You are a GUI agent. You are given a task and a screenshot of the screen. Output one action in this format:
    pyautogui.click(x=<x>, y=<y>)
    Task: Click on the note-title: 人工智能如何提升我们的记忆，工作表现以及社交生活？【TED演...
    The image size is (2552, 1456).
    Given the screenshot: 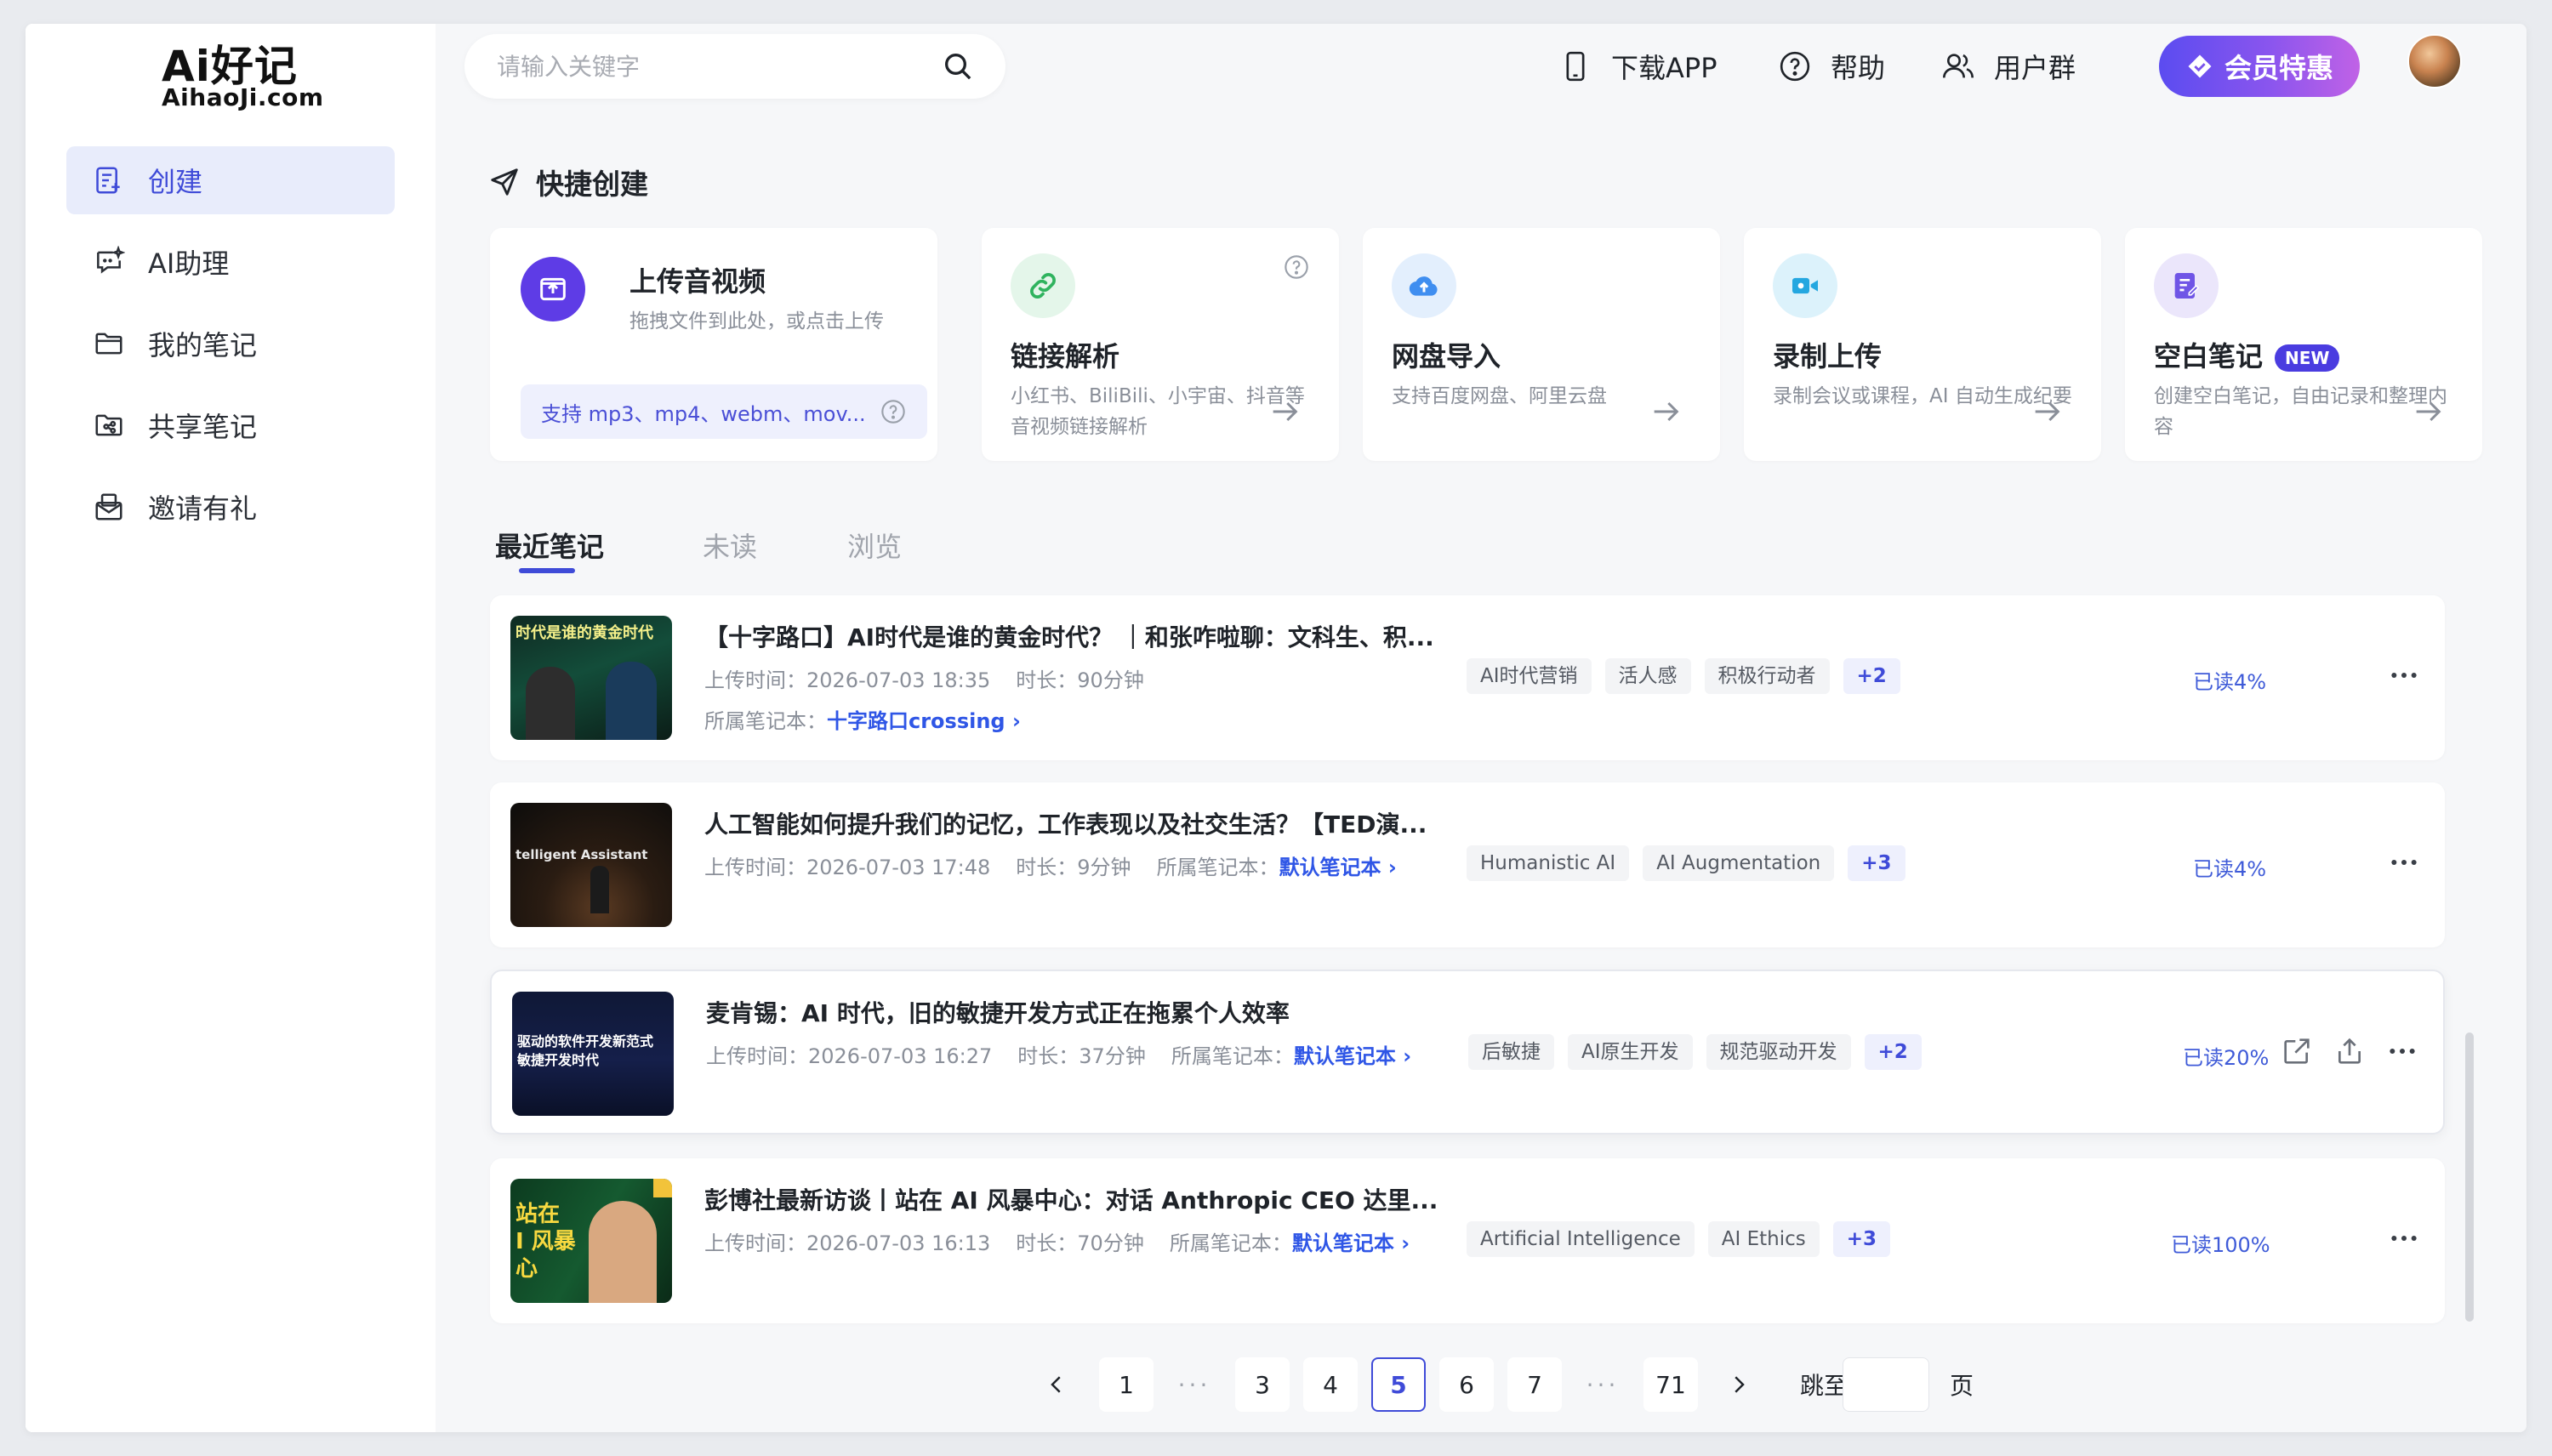 What is the action you would take?
    pyautogui.click(x=1070, y=823)
    